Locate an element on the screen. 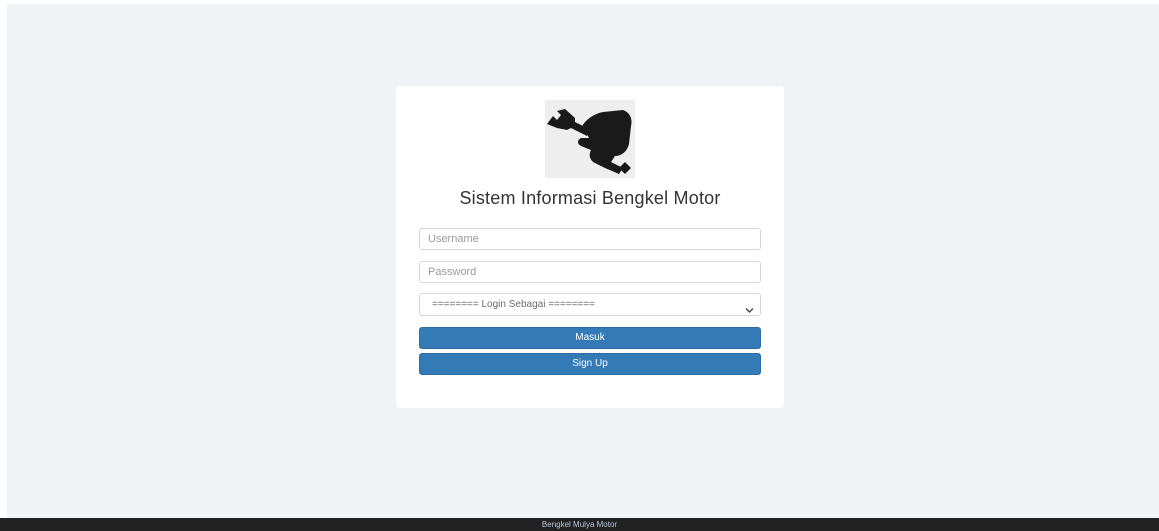 Image resolution: width=1159 pixels, height=531 pixels. wrench-hand-icon is located at coordinates (590, 139).